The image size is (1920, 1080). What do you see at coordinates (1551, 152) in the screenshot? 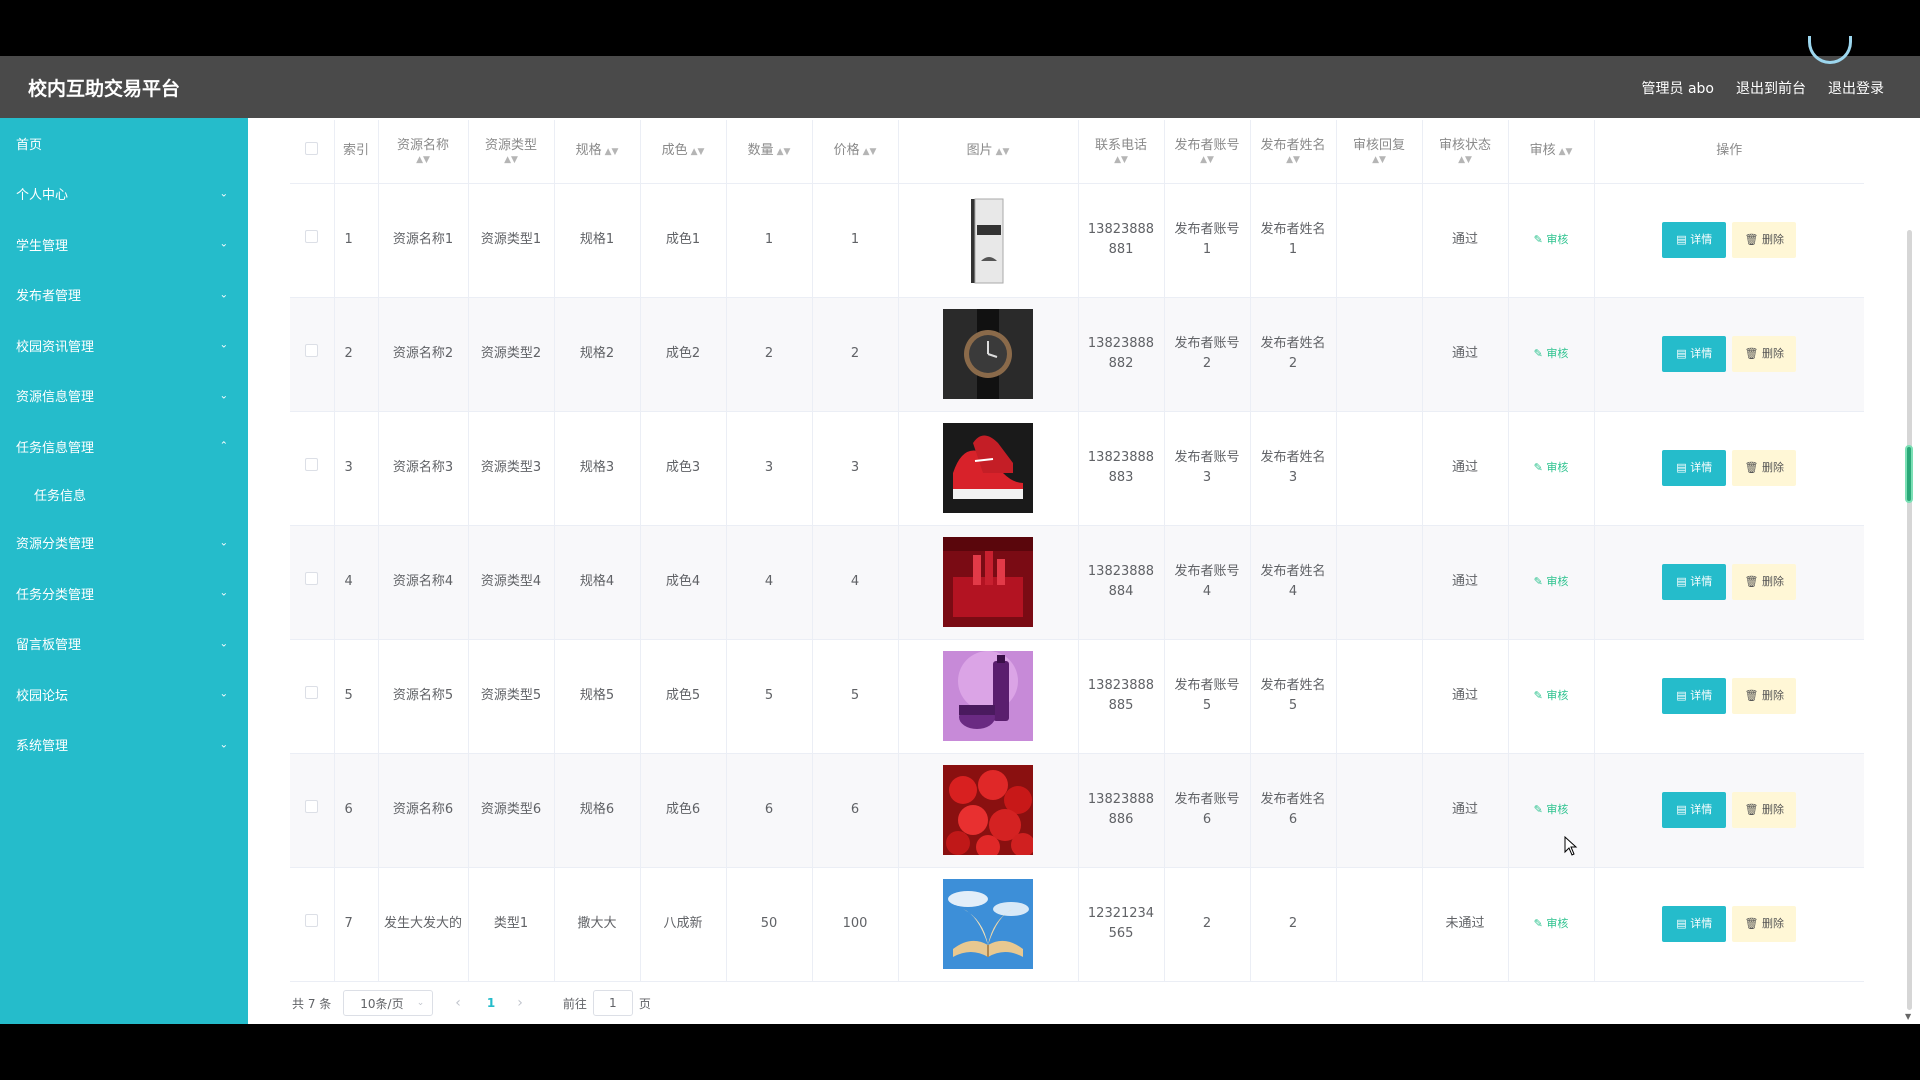
I see `col-audit: 审核 ▲▼` at bounding box center [1551, 152].